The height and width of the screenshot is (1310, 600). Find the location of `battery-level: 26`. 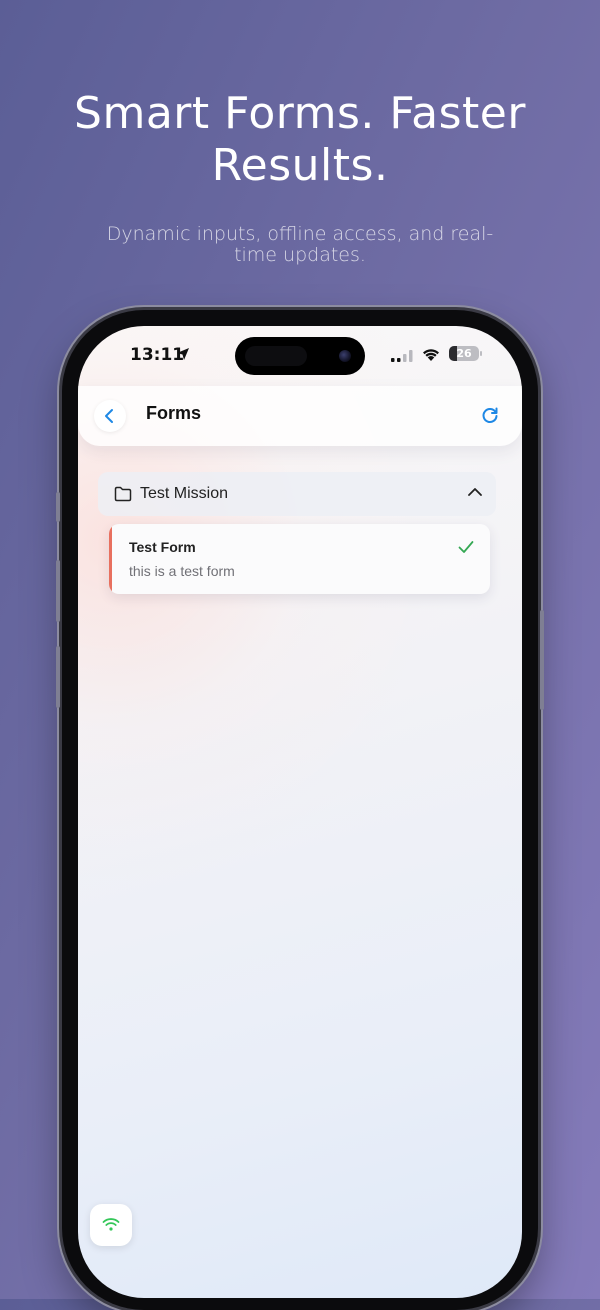

battery-level: 26 is located at coordinates (464, 353).